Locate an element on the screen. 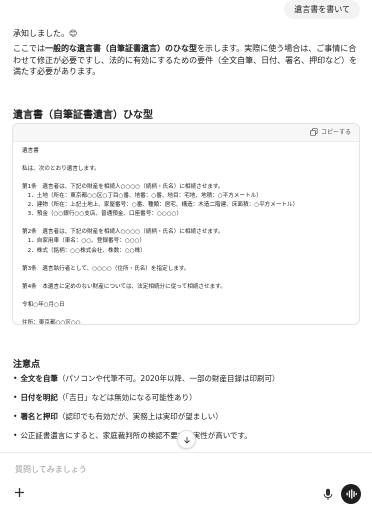  voice-mode-button is located at coordinates (351, 494).